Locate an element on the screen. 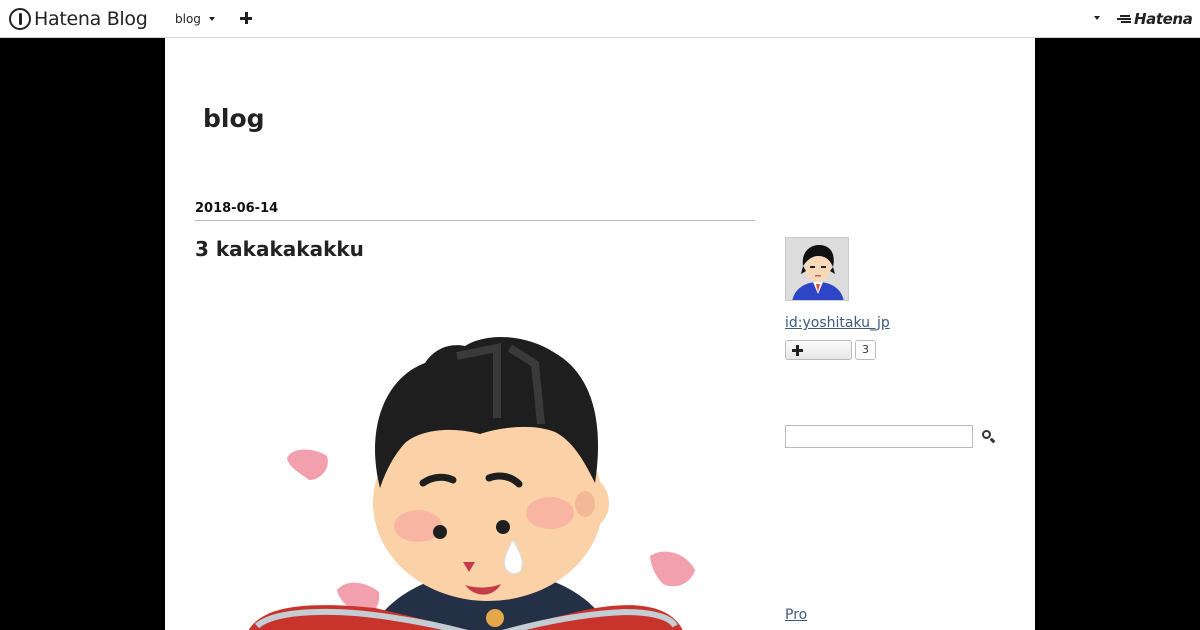 Image resolution: width=1200 pixels, height=630 pixels. hatena-bird-icon is located at coordinates (1125, 19).